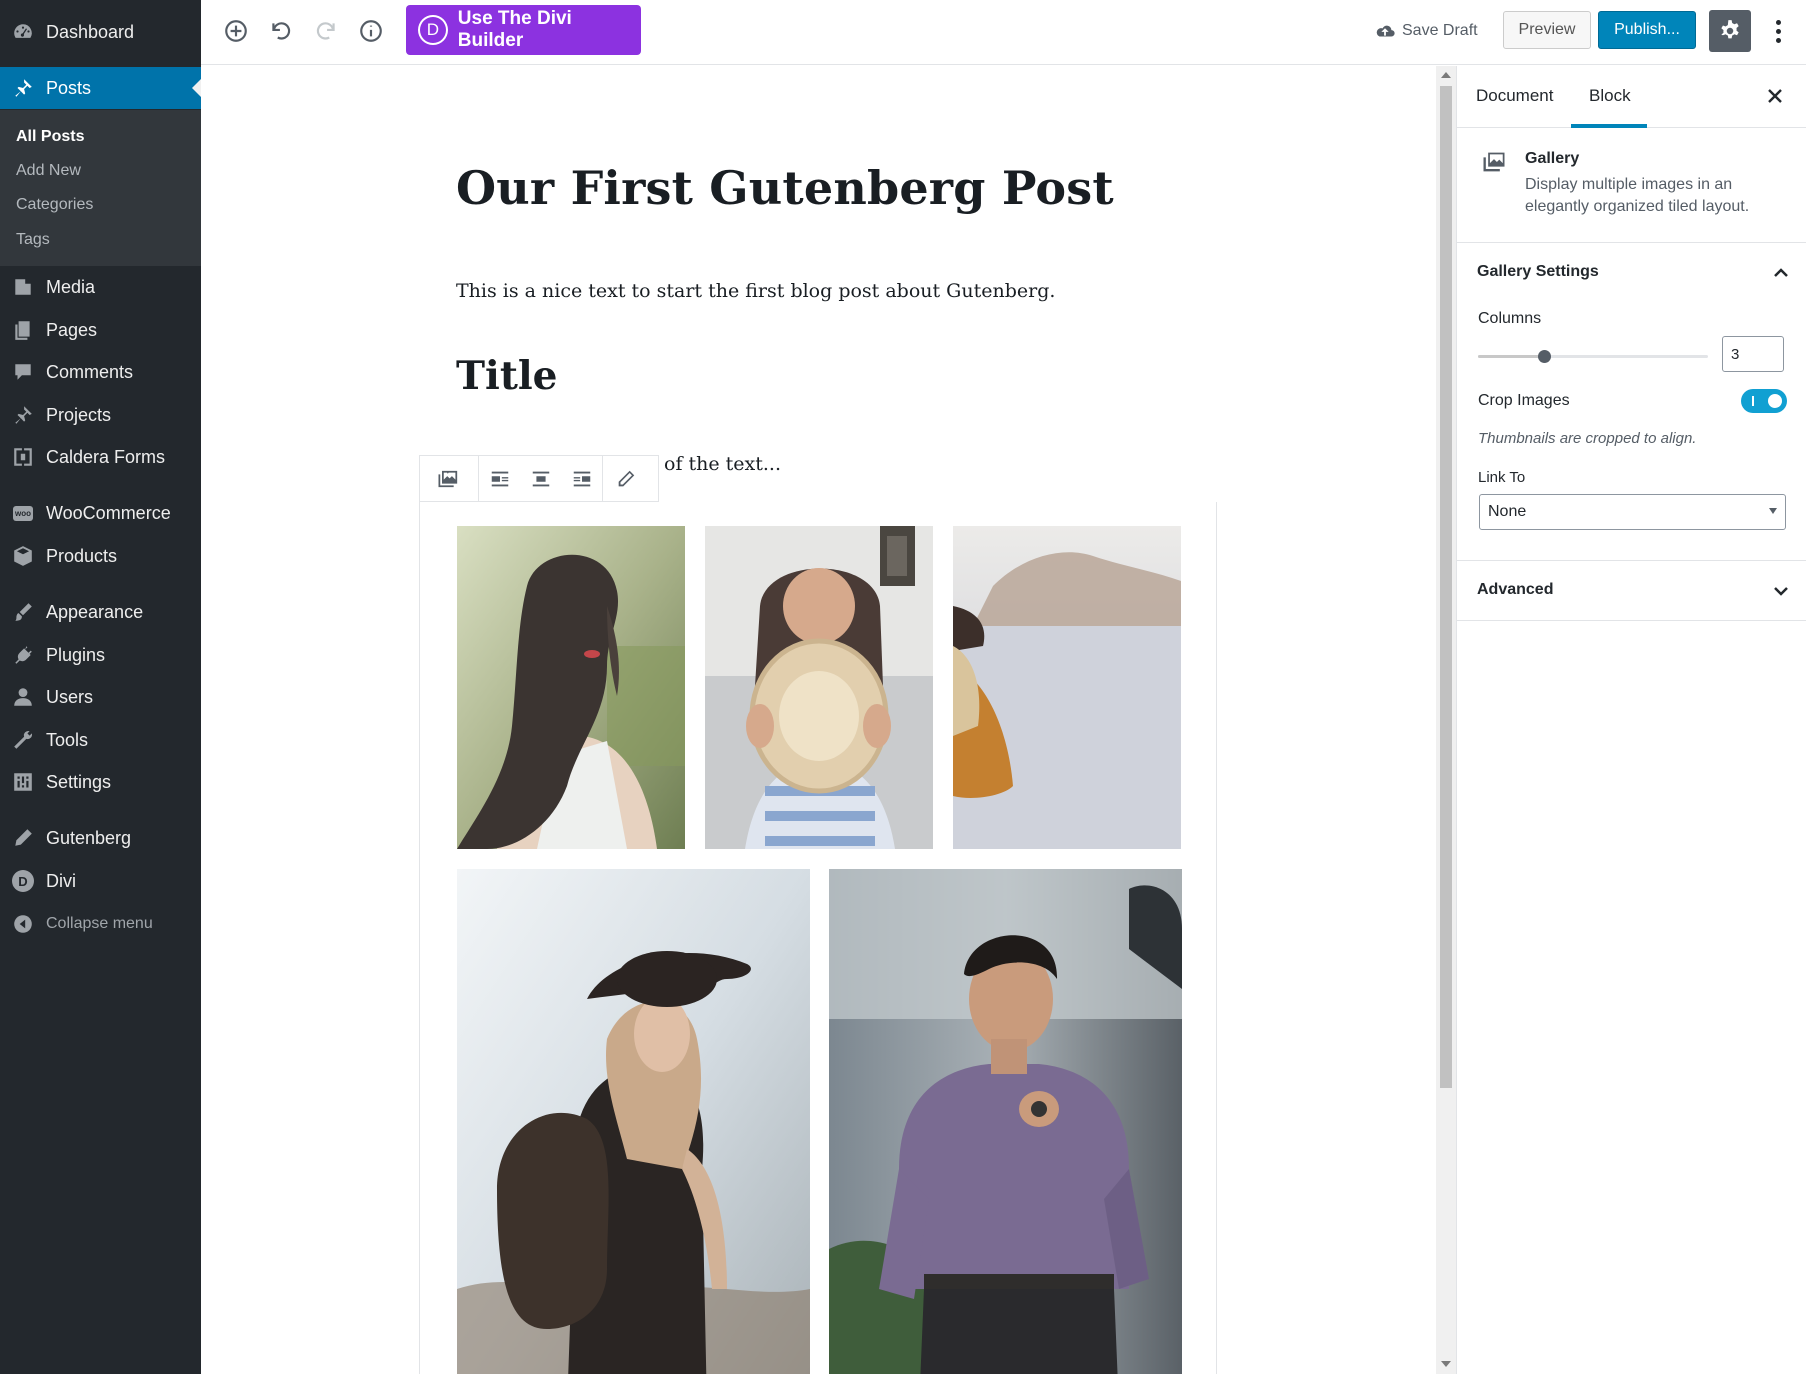 The image size is (1806, 1374). Describe the element at coordinates (1775, 96) in the screenshot. I see `close-sidebar-button` at that location.